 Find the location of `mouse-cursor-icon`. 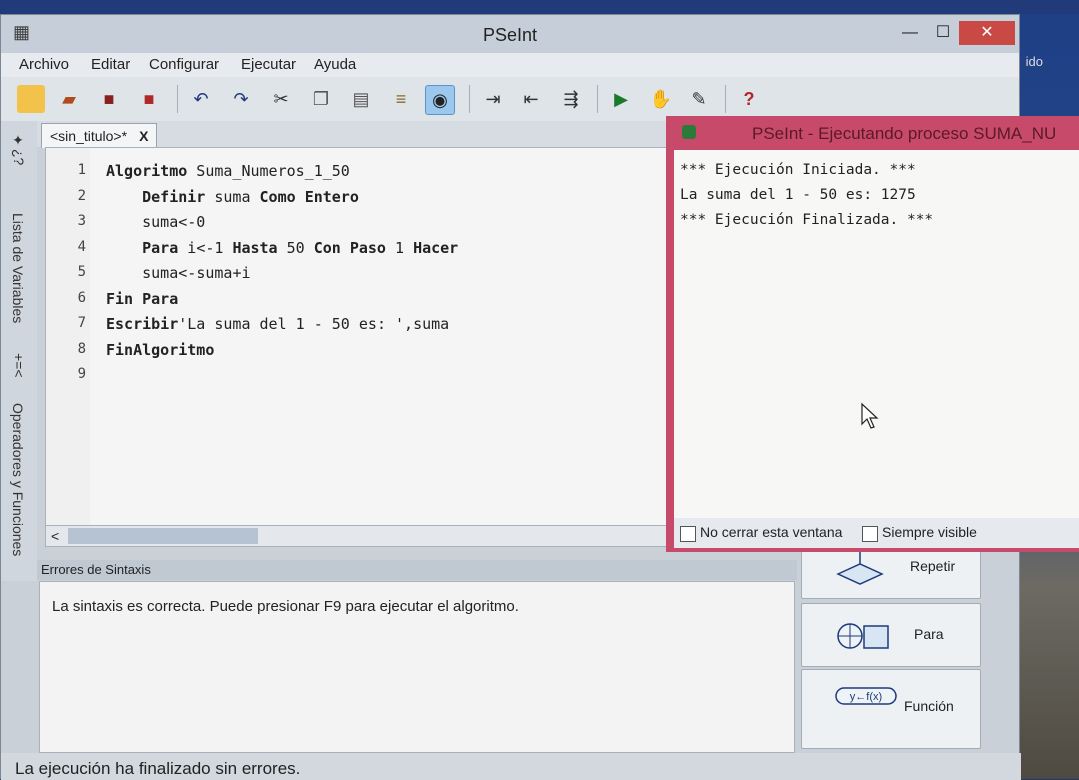

mouse-cursor-icon is located at coordinates (870, 415).